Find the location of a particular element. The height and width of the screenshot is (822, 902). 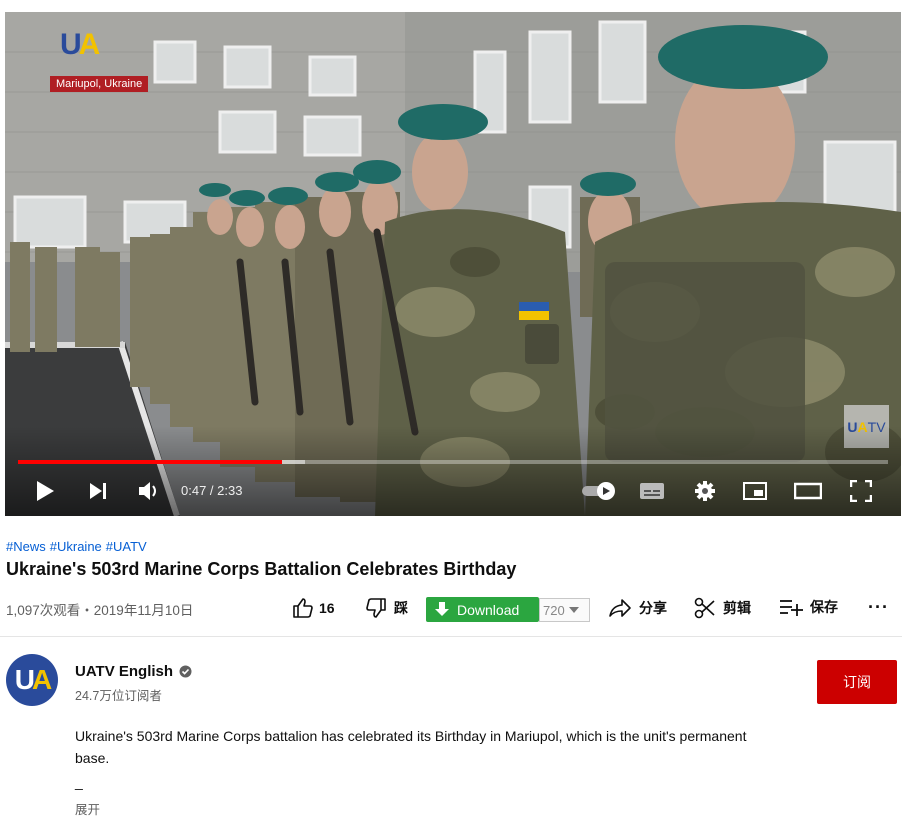

next-icon is located at coordinates (98, 491).